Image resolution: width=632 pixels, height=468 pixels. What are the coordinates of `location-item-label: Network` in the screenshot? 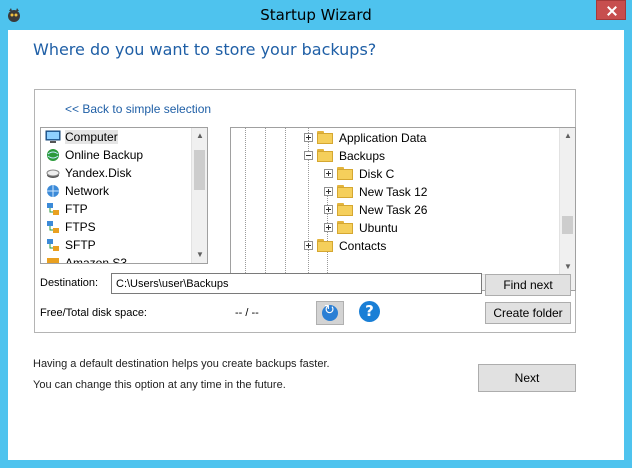 It's located at (87, 191).